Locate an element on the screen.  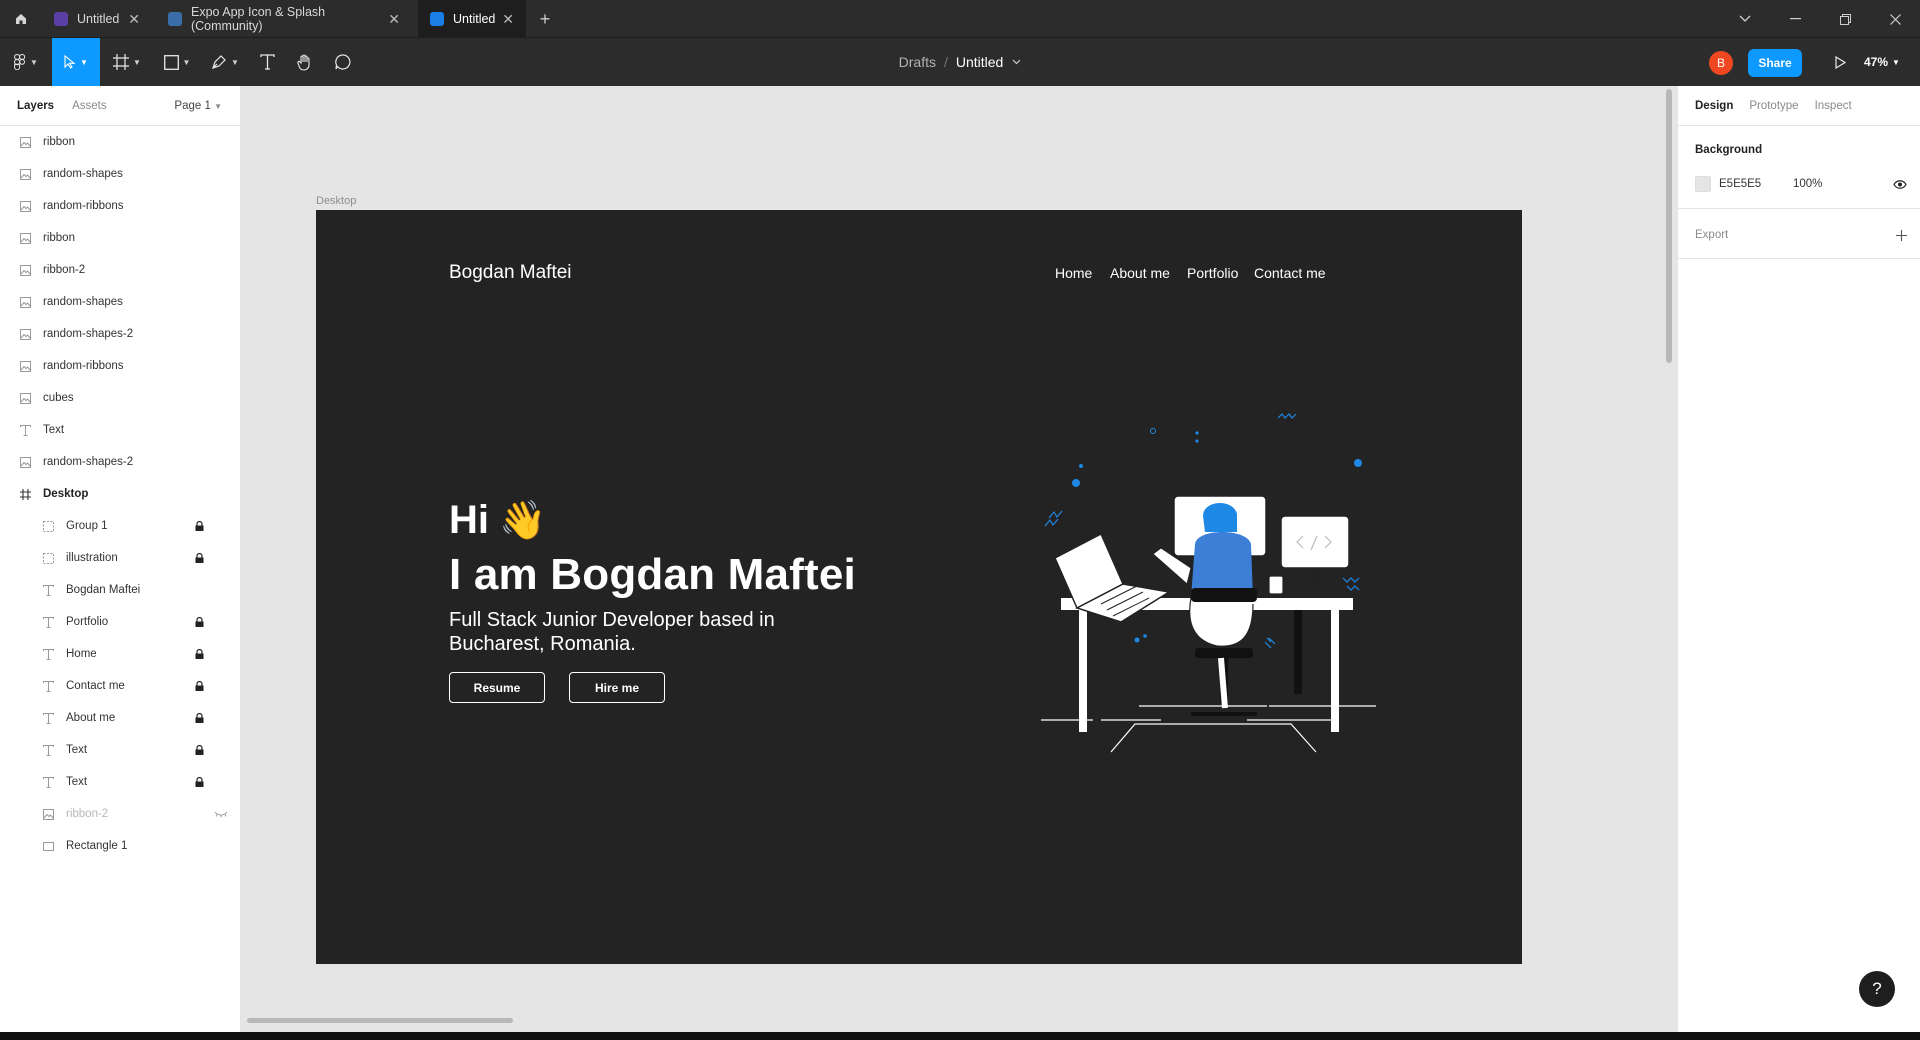
layer-row: About me is located at coordinates (120, 718).